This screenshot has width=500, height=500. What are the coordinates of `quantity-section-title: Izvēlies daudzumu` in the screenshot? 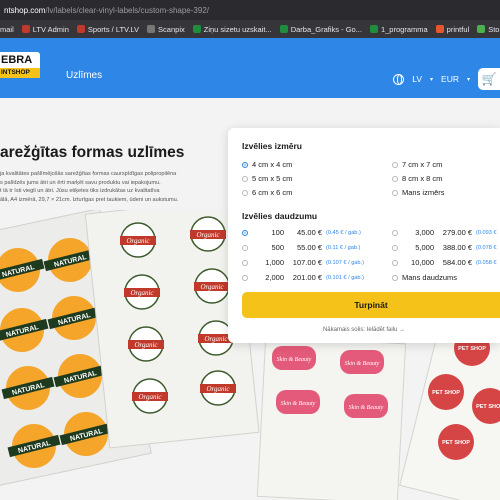 It's located at (280, 216).